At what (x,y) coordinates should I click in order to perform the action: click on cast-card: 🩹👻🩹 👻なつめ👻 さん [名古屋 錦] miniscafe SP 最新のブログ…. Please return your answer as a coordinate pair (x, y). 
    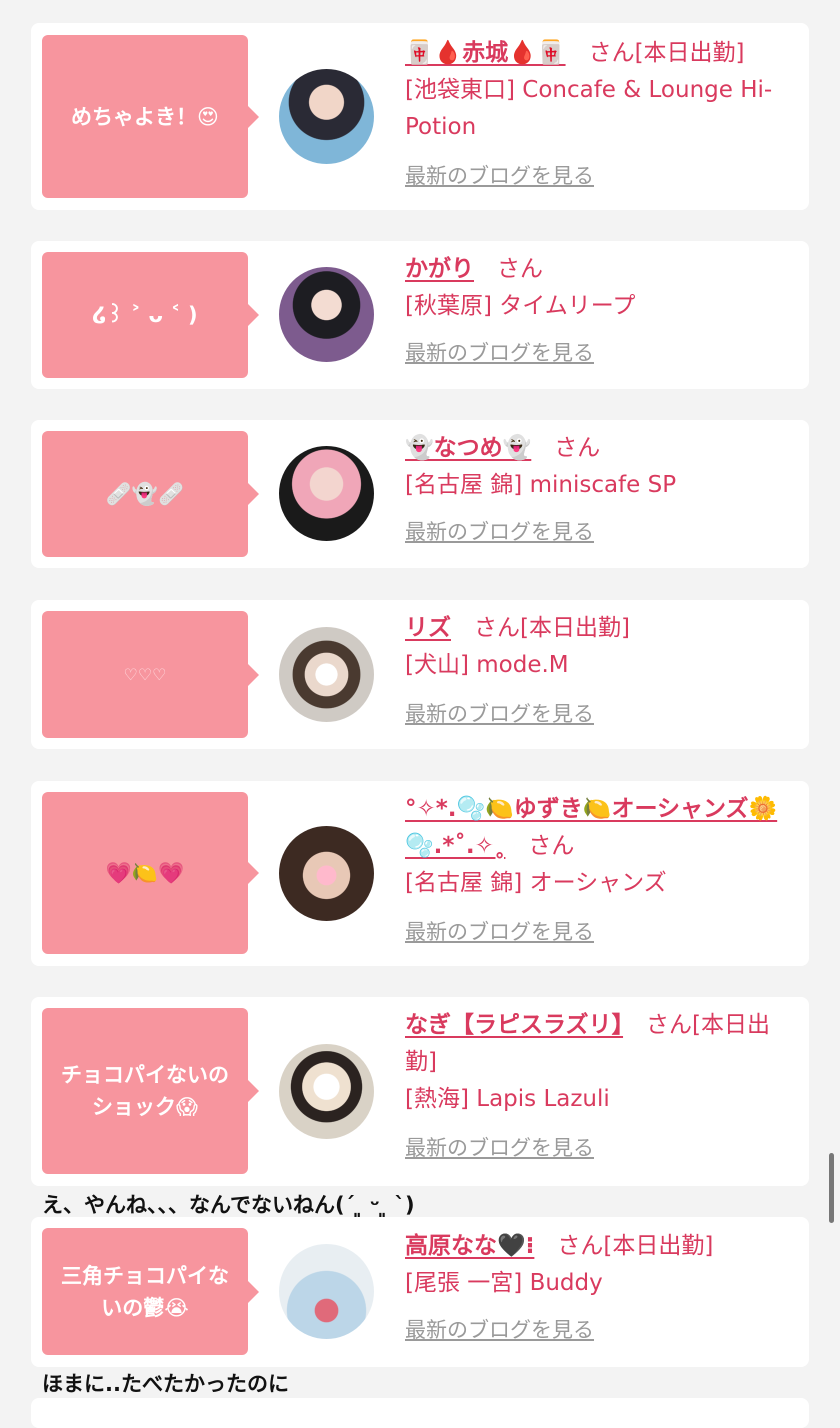
    Looking at the image, I should click on (420, 494).